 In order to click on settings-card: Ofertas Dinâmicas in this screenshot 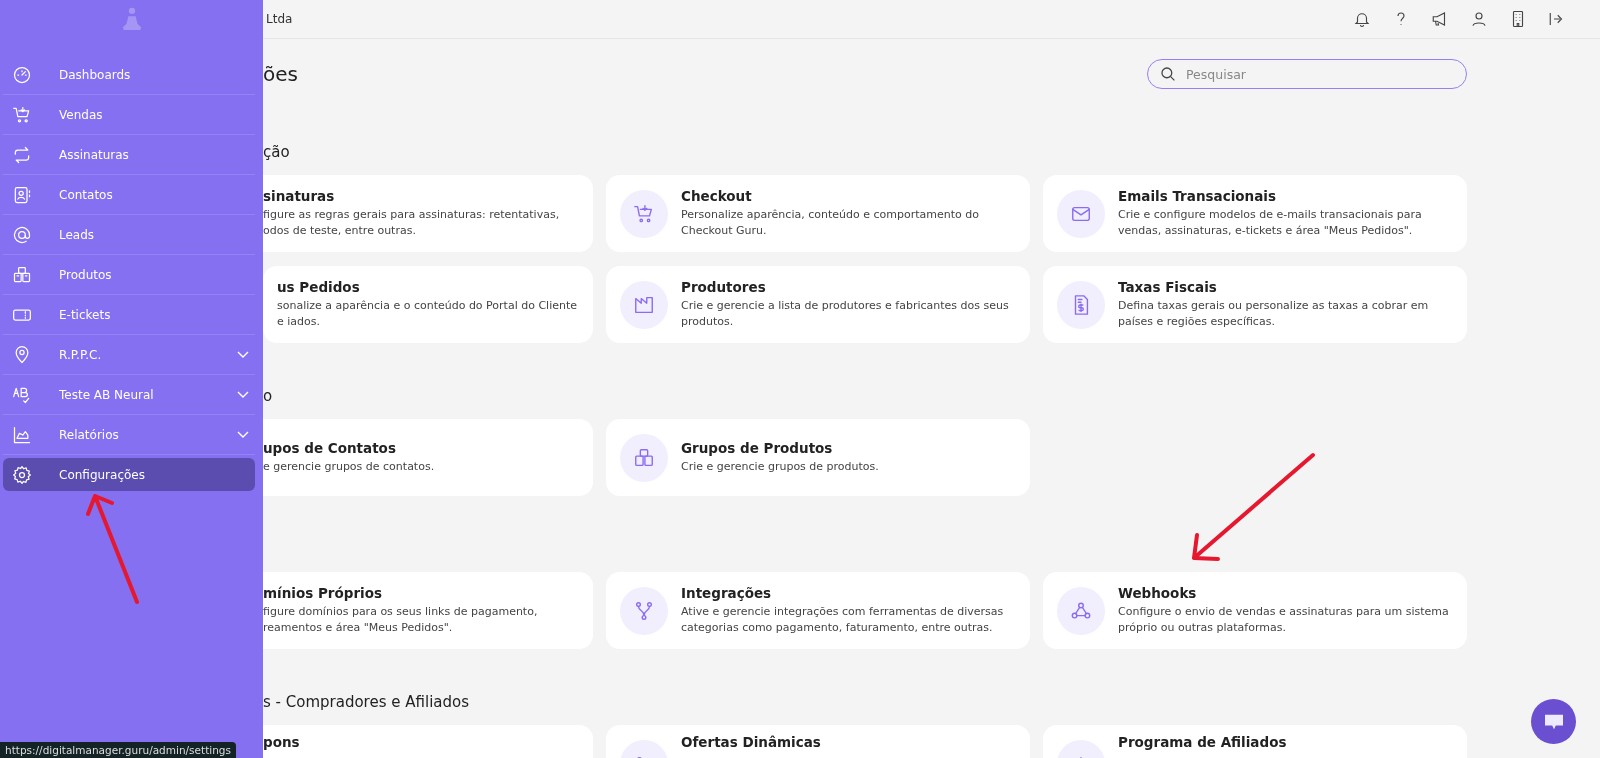, I will do `click(818, 741)`.